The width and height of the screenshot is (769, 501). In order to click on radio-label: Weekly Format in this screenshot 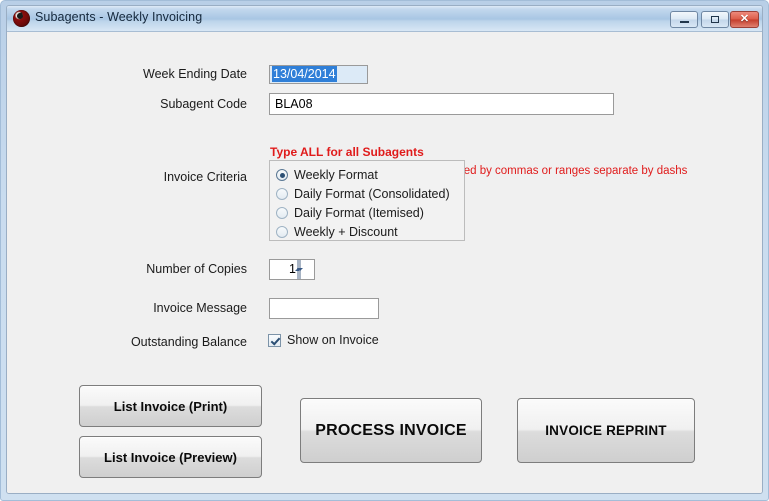, I will do `click(336, 175)`.